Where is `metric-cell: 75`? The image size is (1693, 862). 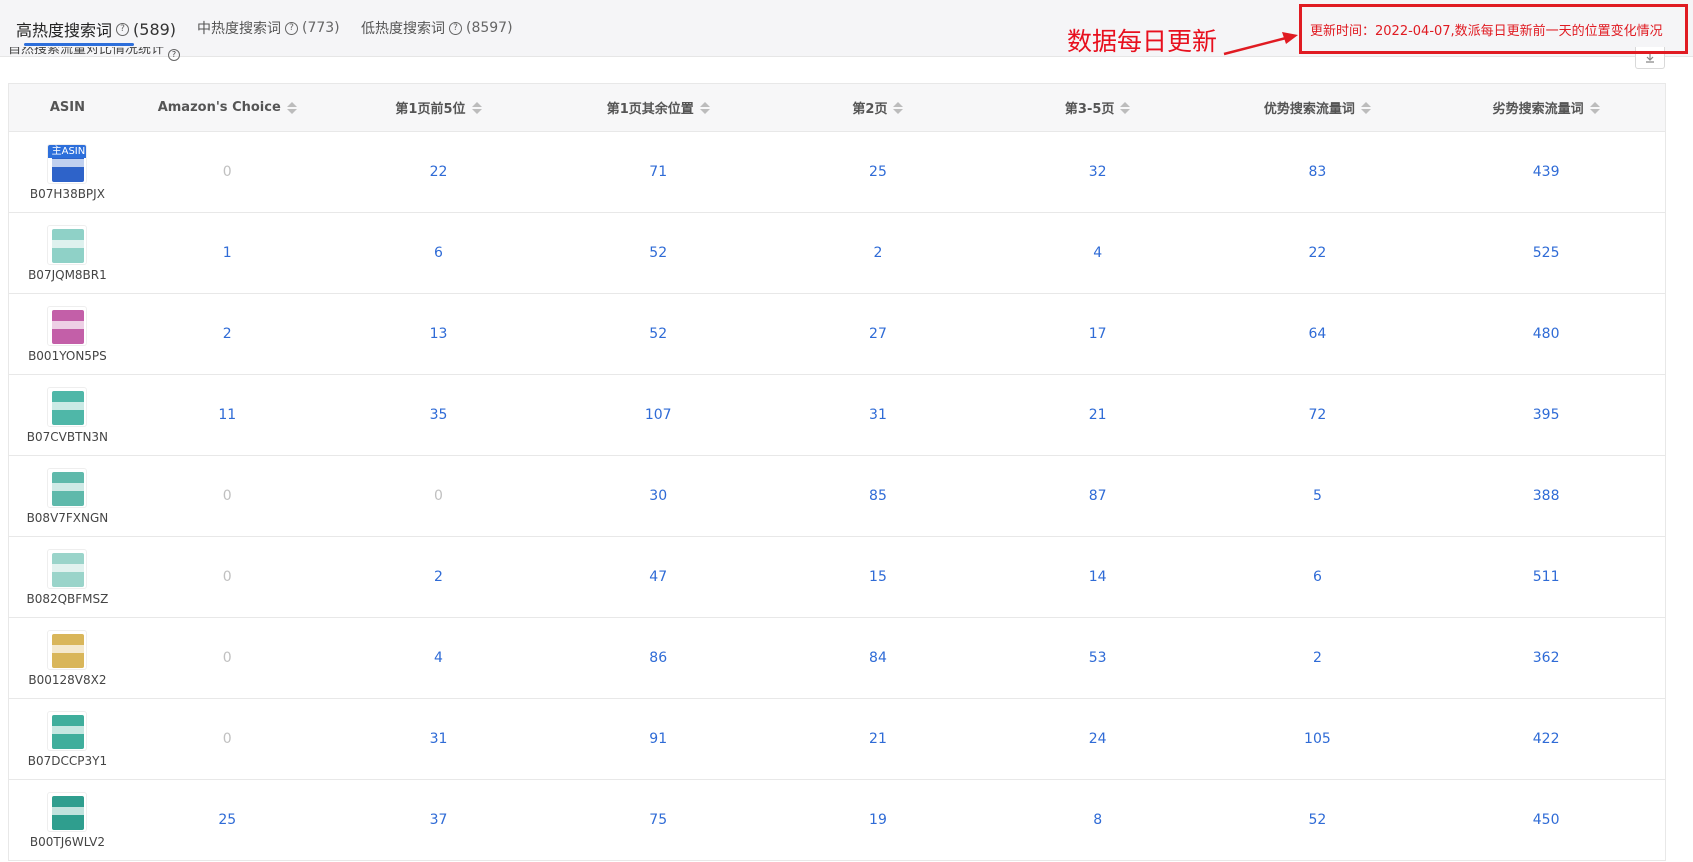
metric-cell: 75 is located at coordinates (658, 820).